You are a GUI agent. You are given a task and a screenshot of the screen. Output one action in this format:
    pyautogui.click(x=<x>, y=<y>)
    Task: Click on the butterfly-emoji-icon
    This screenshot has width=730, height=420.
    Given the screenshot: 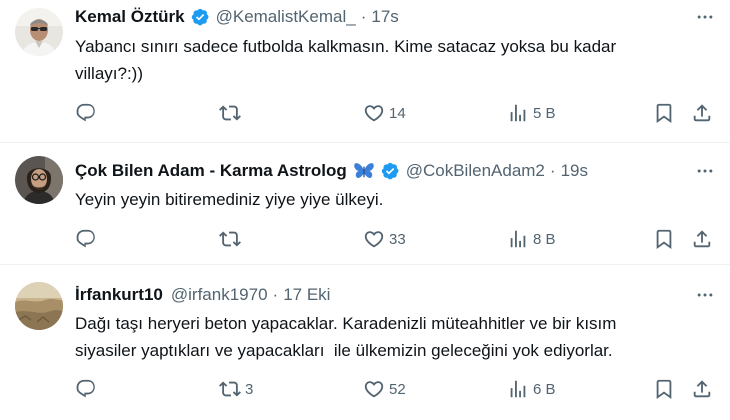 What is the action you would take?
    pyautogui.click(x=364, y=171)
    